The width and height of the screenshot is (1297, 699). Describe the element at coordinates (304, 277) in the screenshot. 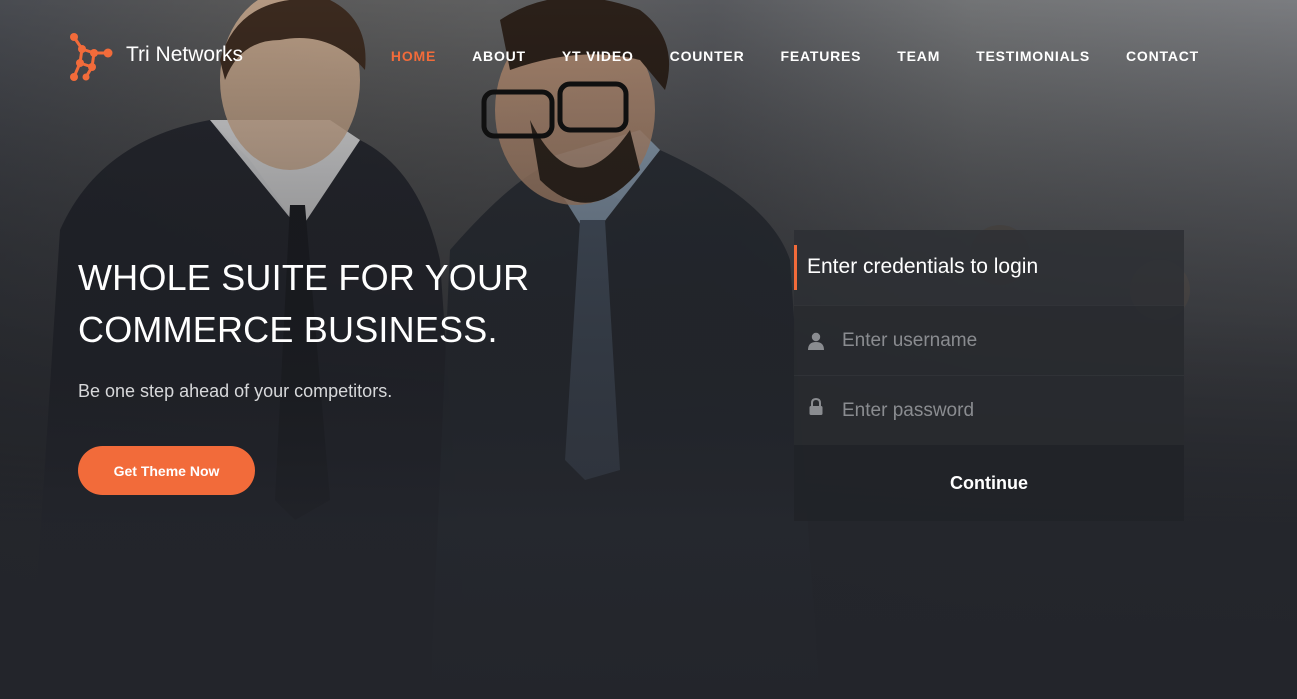

I see `hero-headline-line1: WHOLE SUITE FOR YOUR` at that location.